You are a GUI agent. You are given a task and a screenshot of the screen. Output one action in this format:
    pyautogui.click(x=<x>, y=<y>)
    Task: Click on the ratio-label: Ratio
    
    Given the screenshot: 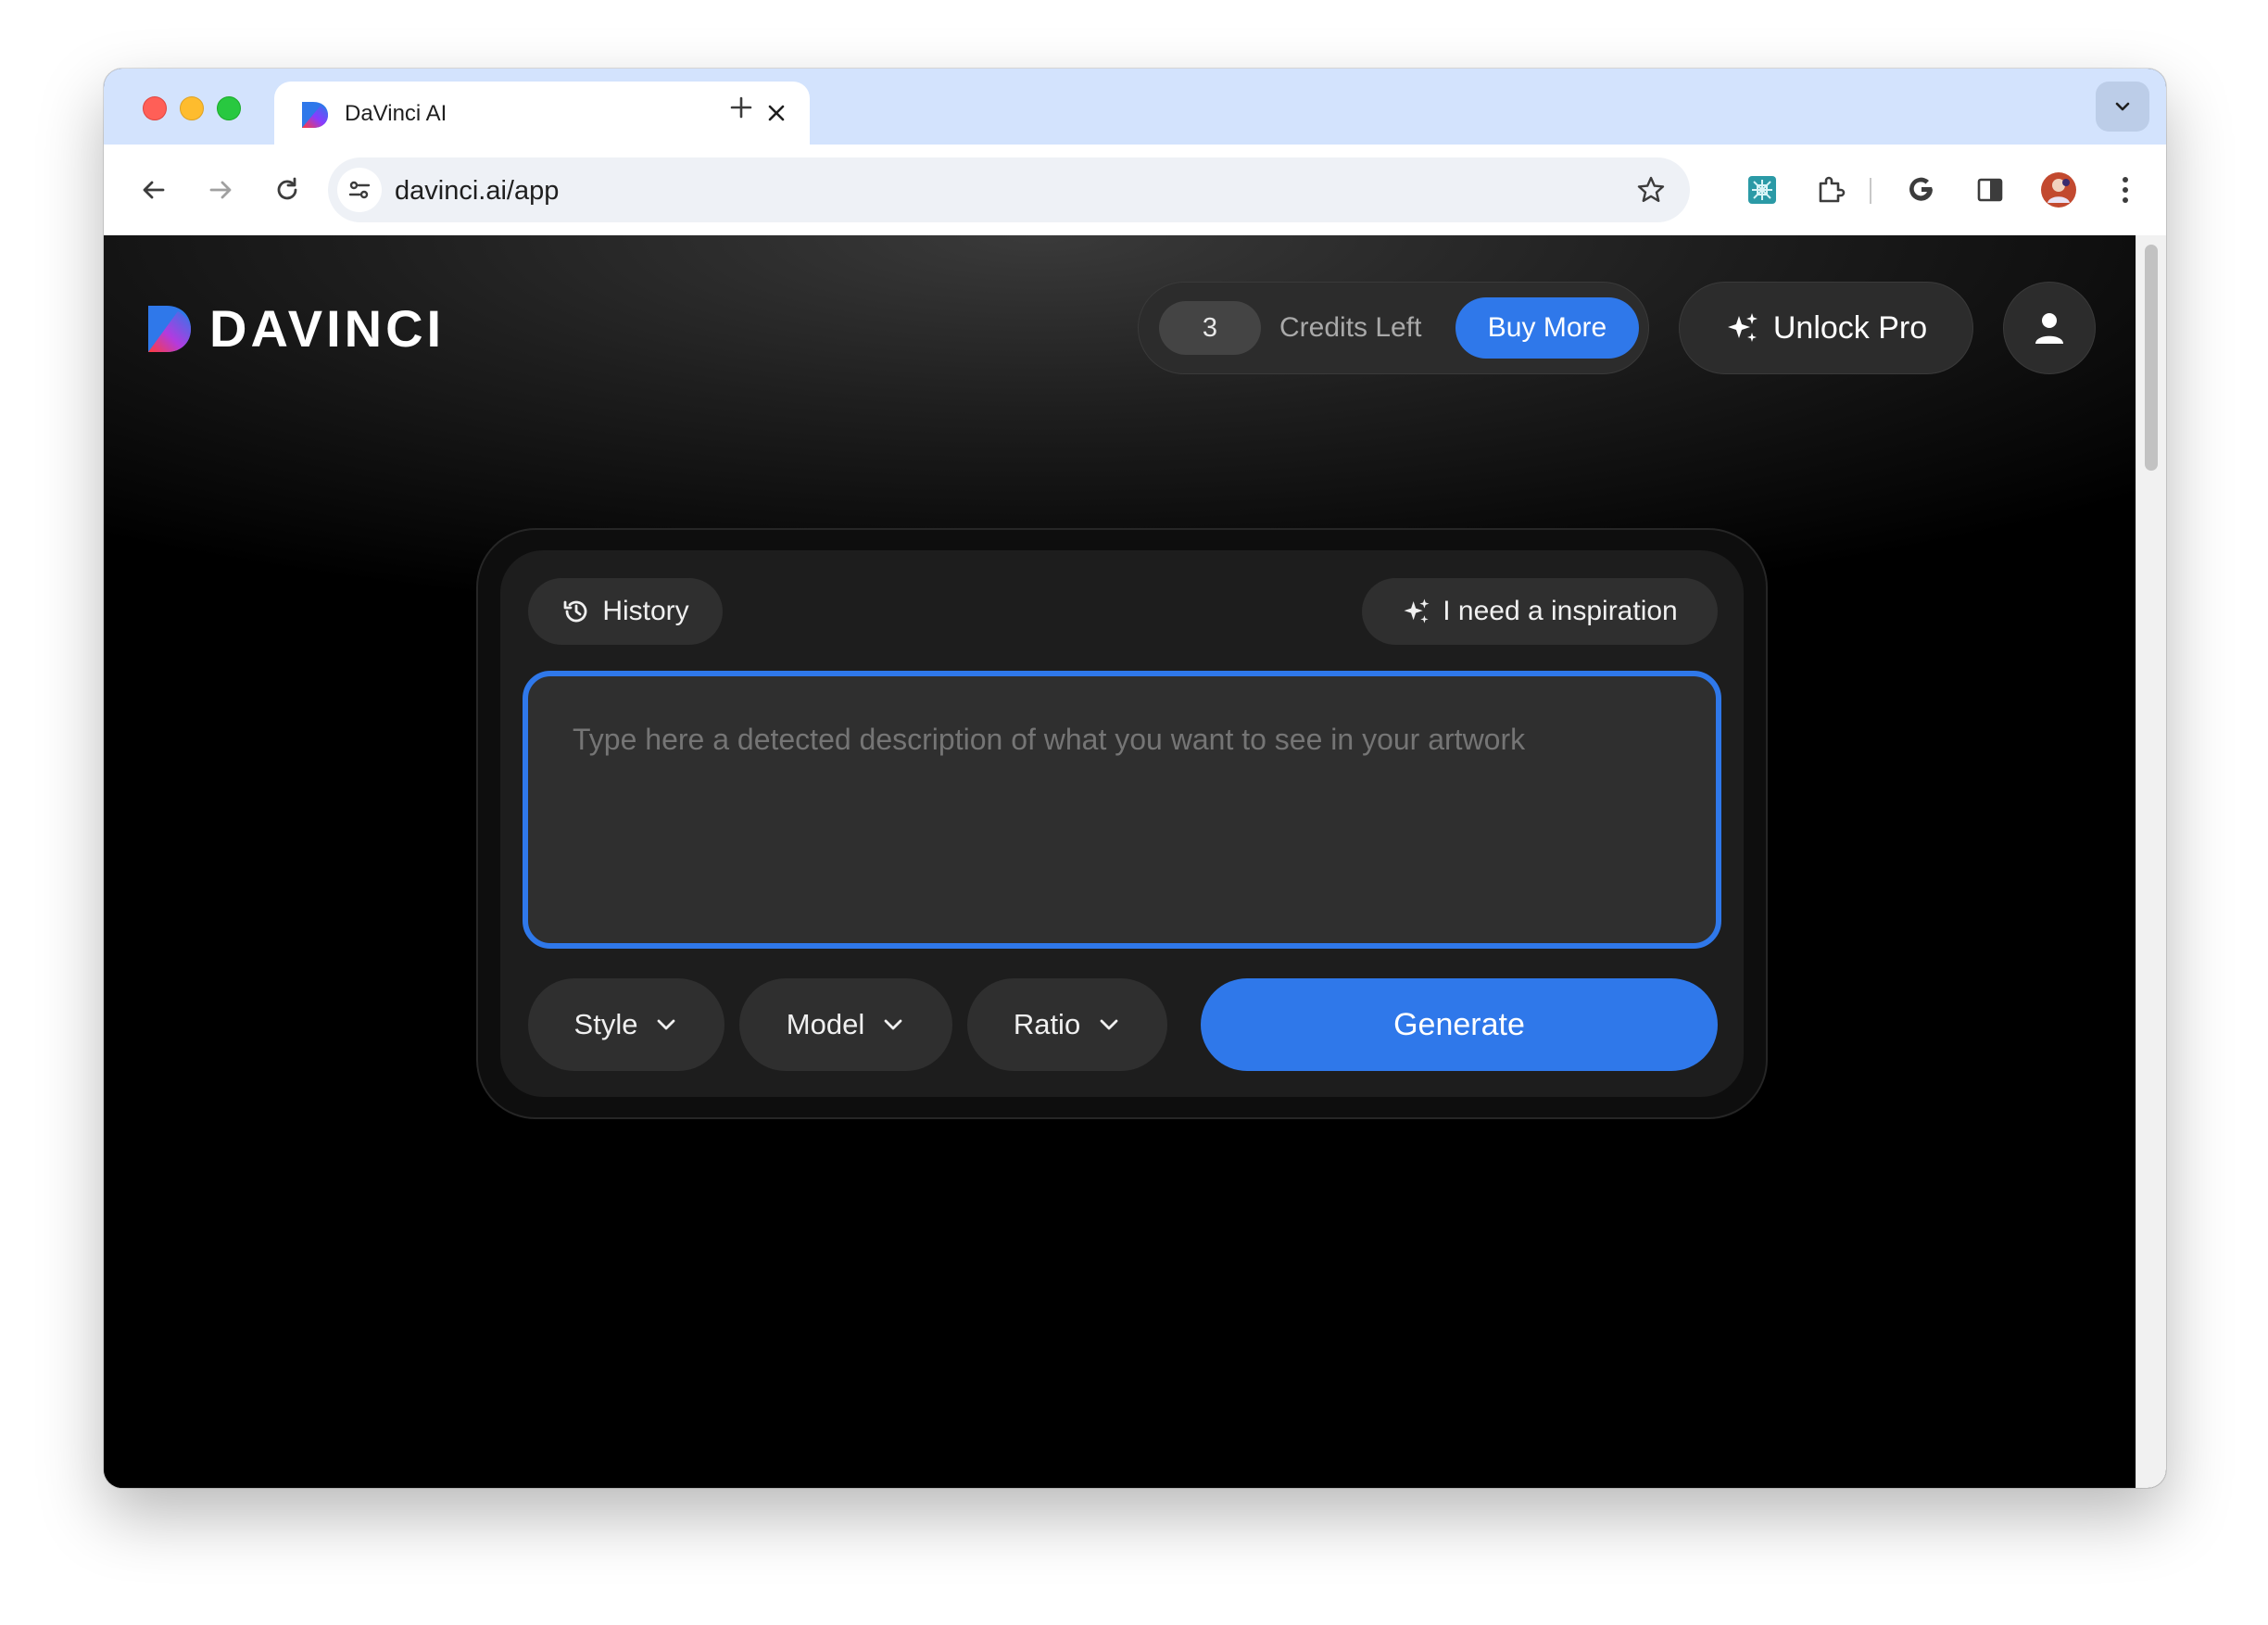 What is the action you would take?
    pyautogui.click(x=1047, y=1024)
    